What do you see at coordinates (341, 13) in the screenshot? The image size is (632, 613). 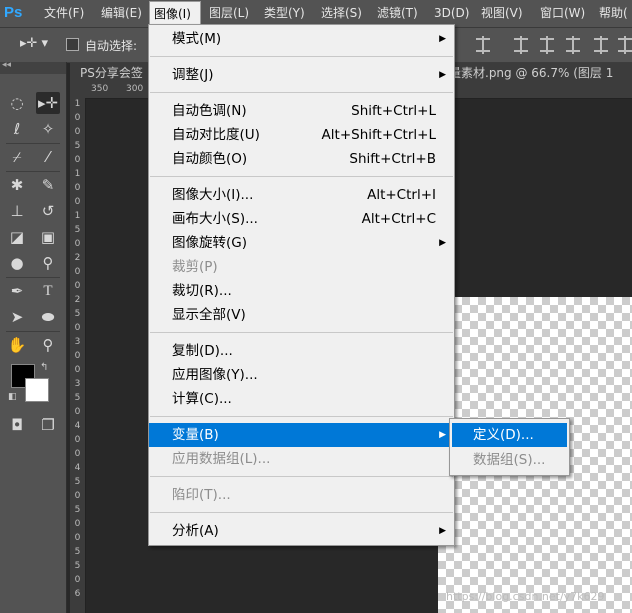 I see `menu-select: 选择(S)` at bounding box center [341, 13].